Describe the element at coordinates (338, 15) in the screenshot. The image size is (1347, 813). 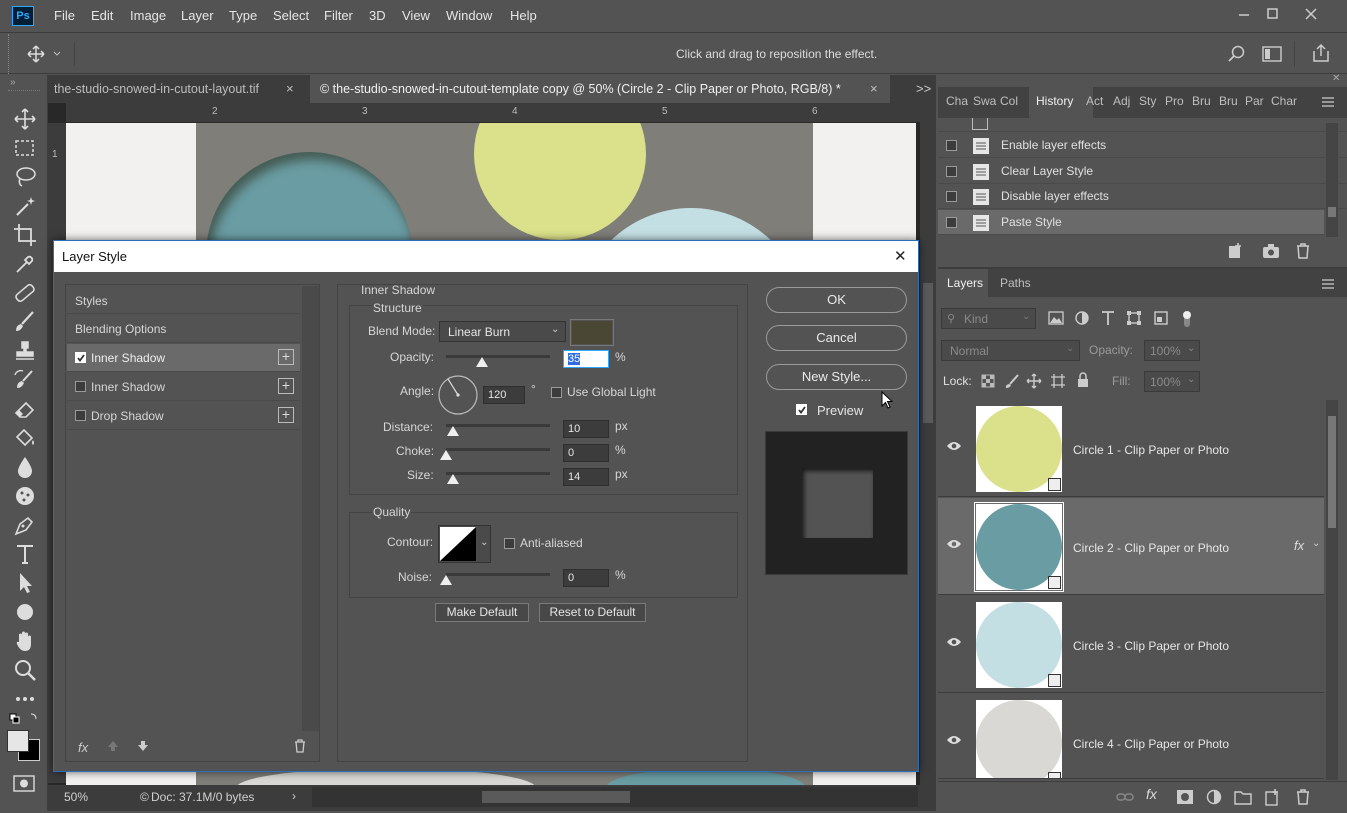
I see `menu-filter: Filter` at that location.